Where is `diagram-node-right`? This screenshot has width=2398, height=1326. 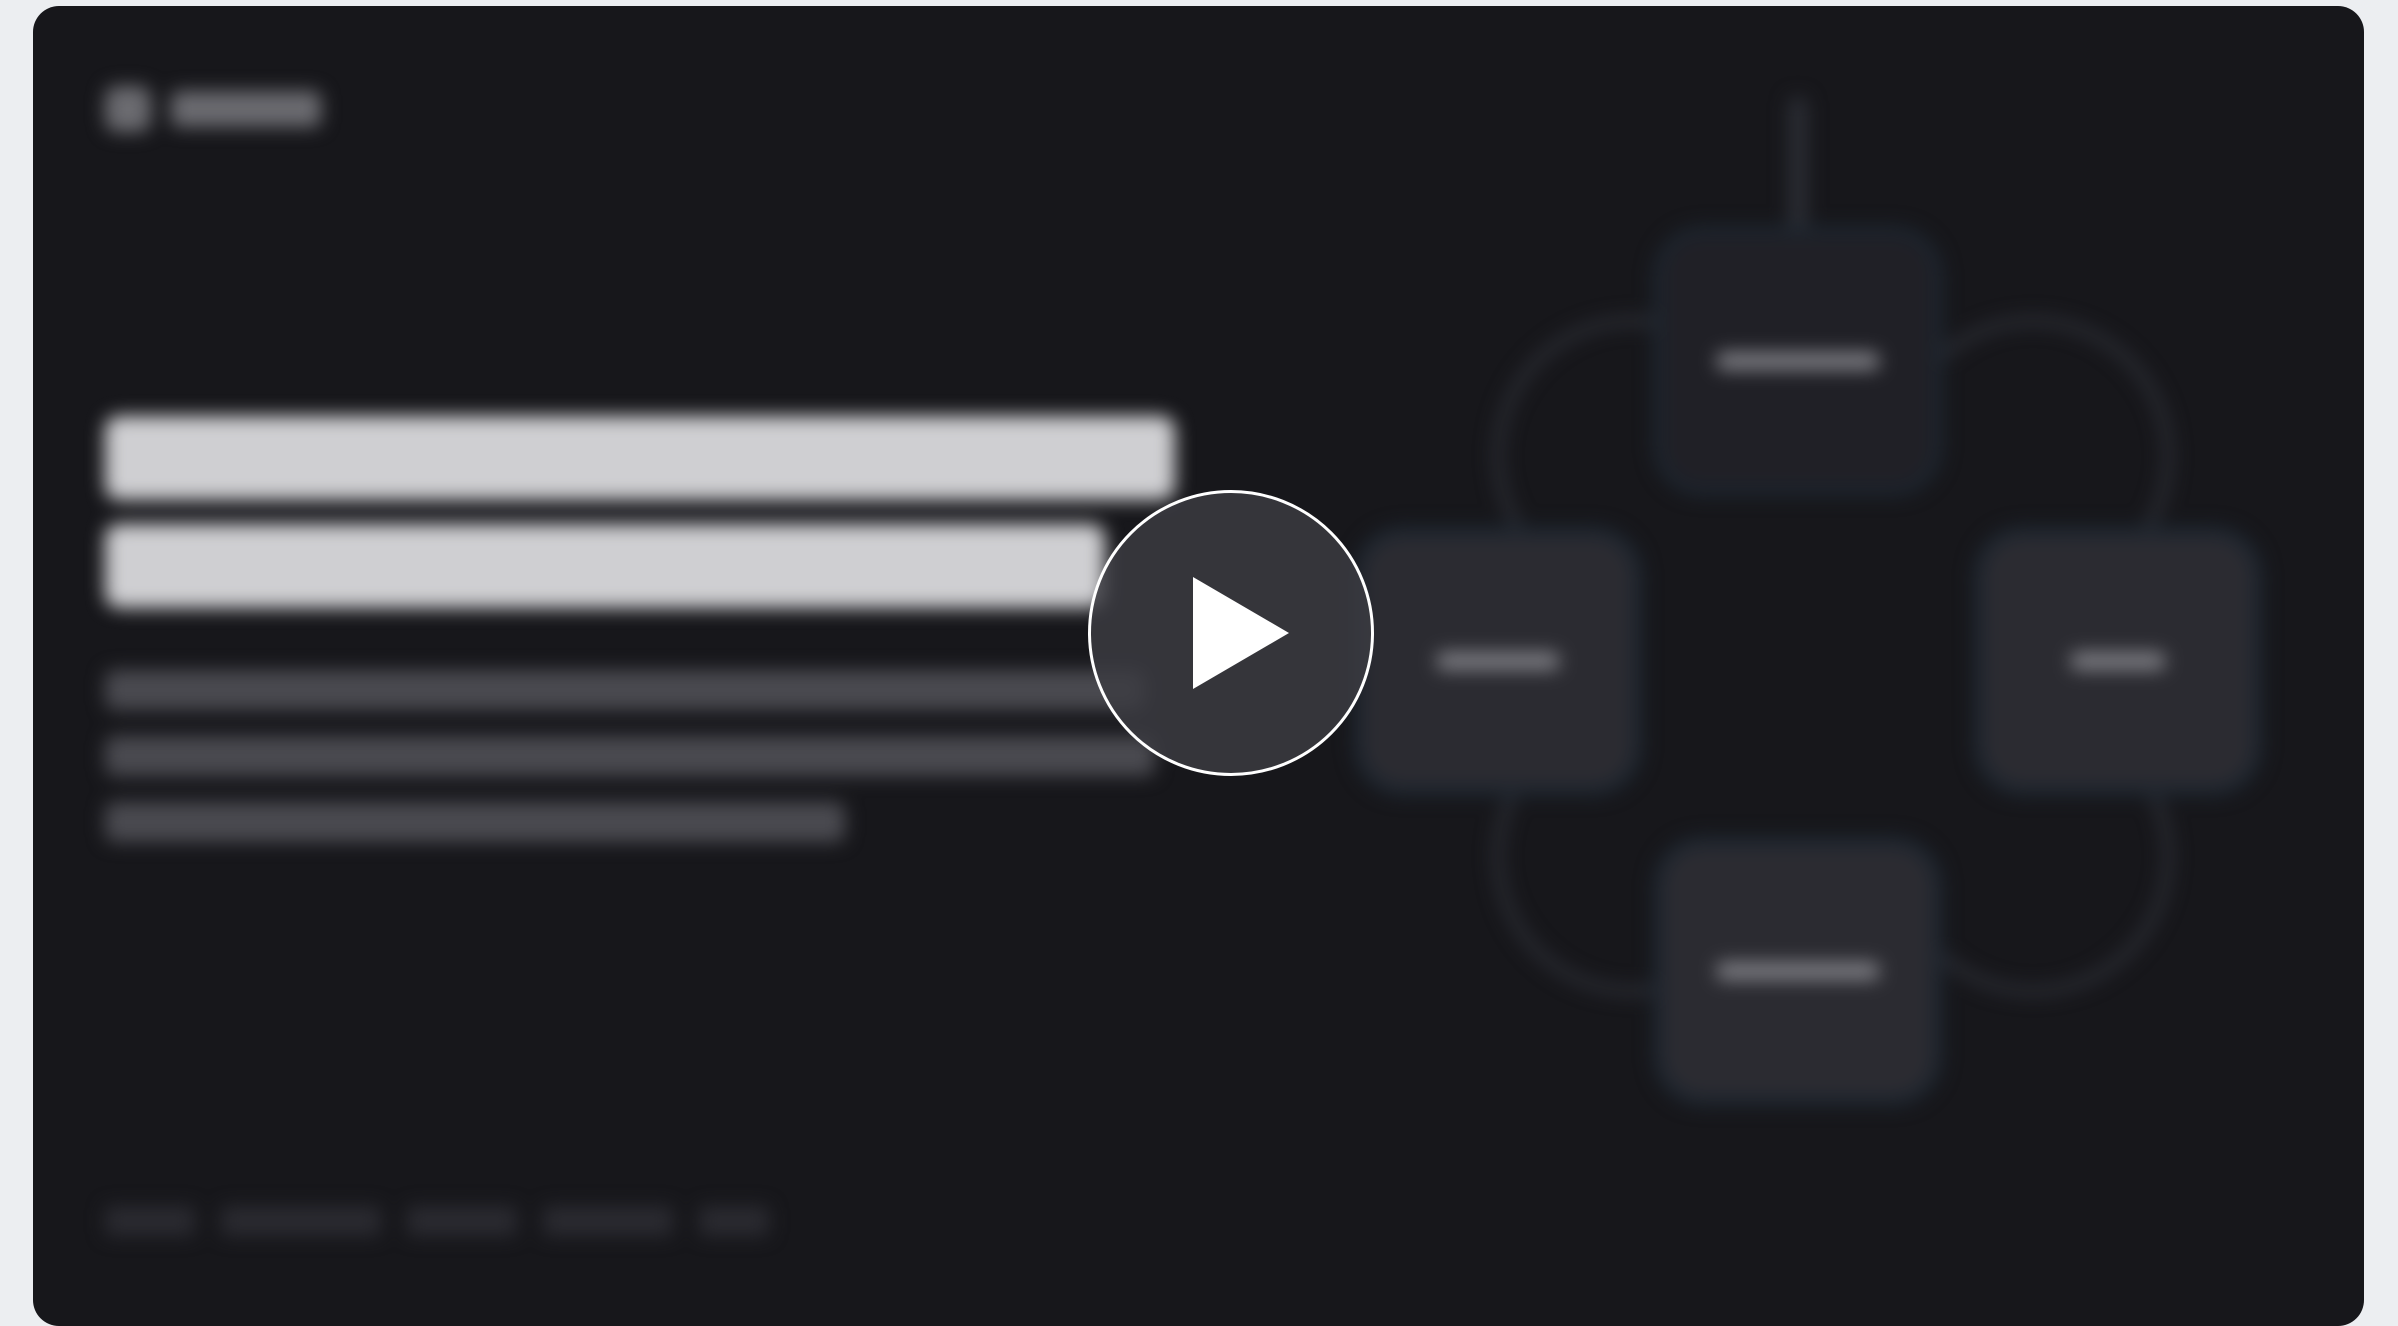
diagram-node-right is located at coordinates (2118, 661).